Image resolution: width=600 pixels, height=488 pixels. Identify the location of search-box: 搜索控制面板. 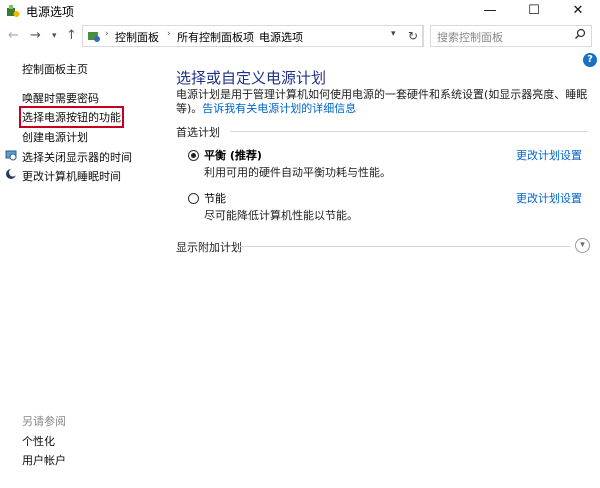
(511, 36).